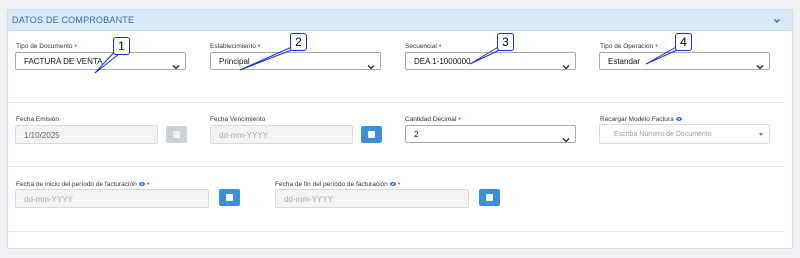  What do you see at coordinates (243, 135) in the screenshot?
I see `fecha-vencimiento-placeholder: dd-mm-YYYY` at bounding box center [243, 135].